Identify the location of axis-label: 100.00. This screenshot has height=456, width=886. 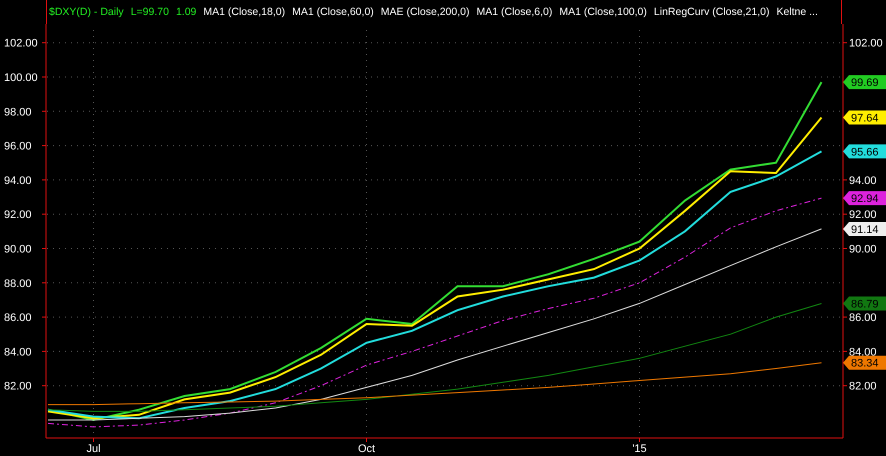
(21, 78).